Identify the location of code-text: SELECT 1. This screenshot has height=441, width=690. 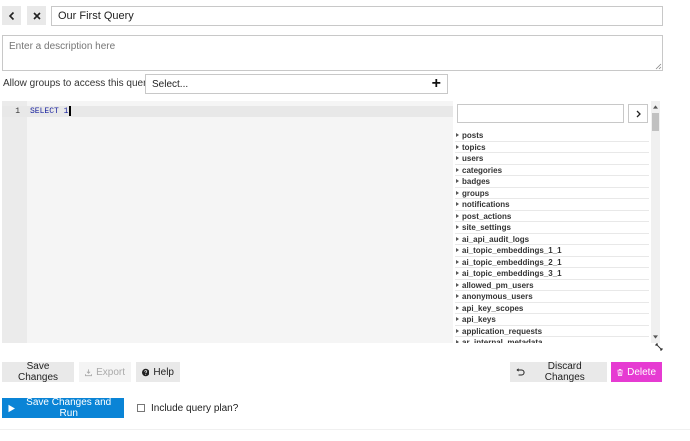
(49, 112).